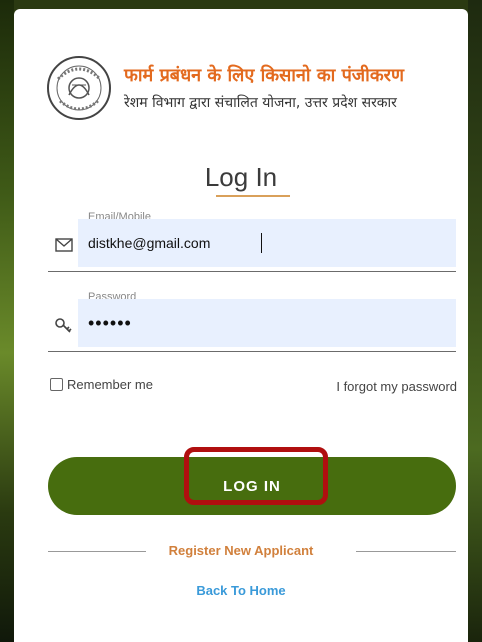 This screenshot has height=642, width=482. What do you see at coordinates (79, 88) in the screenshot?
I see `emblem-seal-icon` at bounding box center [79, 88].